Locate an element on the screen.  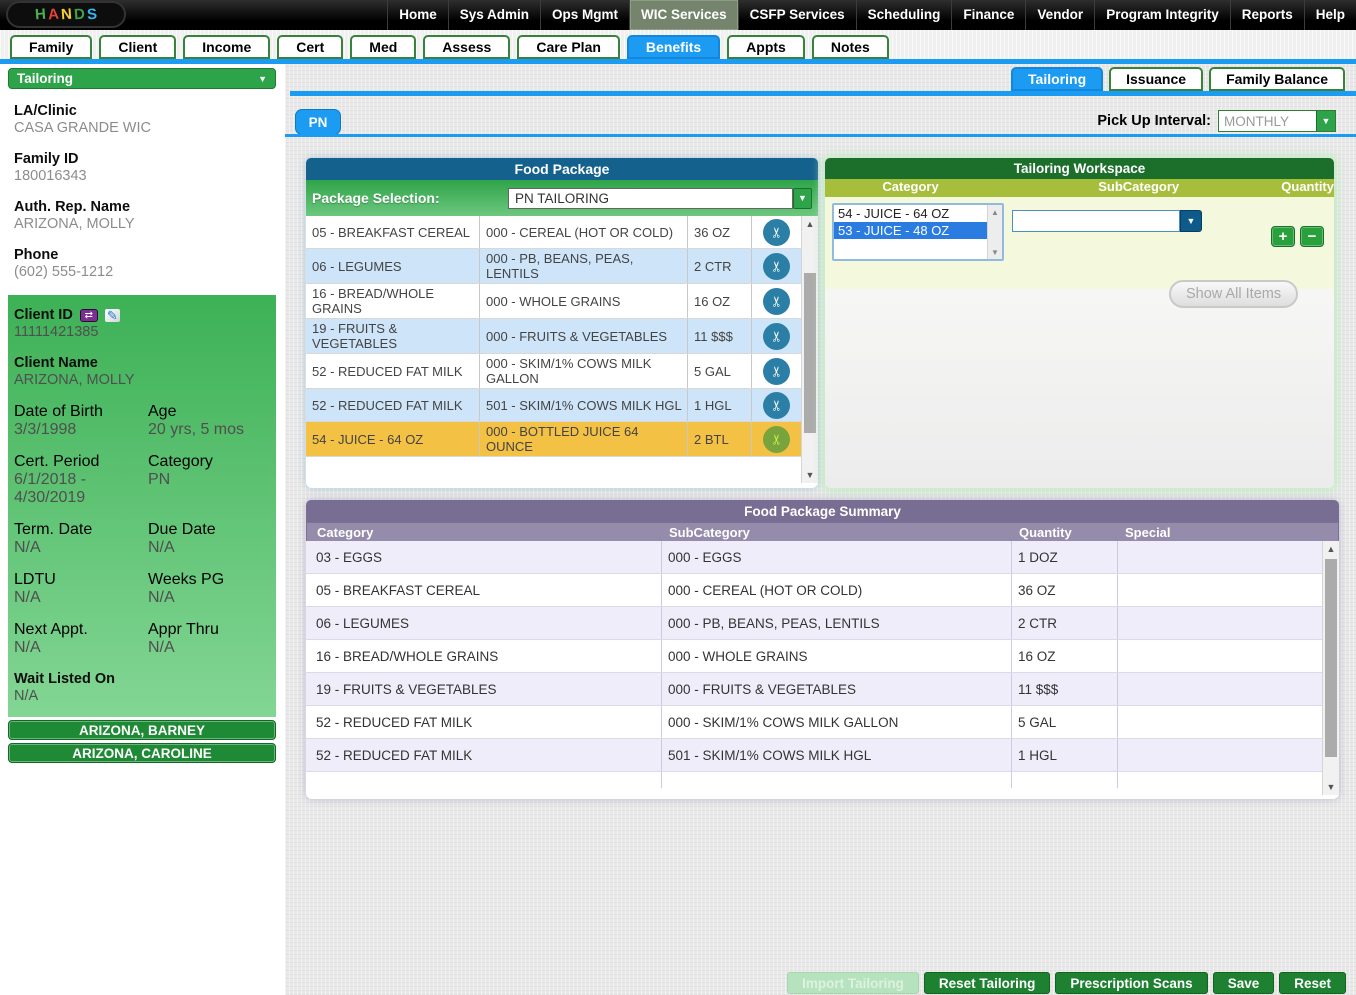
fp-subcategory: 000 - BOTTLED JUICE 64 OUNCE is located at coordinates (584, 439).